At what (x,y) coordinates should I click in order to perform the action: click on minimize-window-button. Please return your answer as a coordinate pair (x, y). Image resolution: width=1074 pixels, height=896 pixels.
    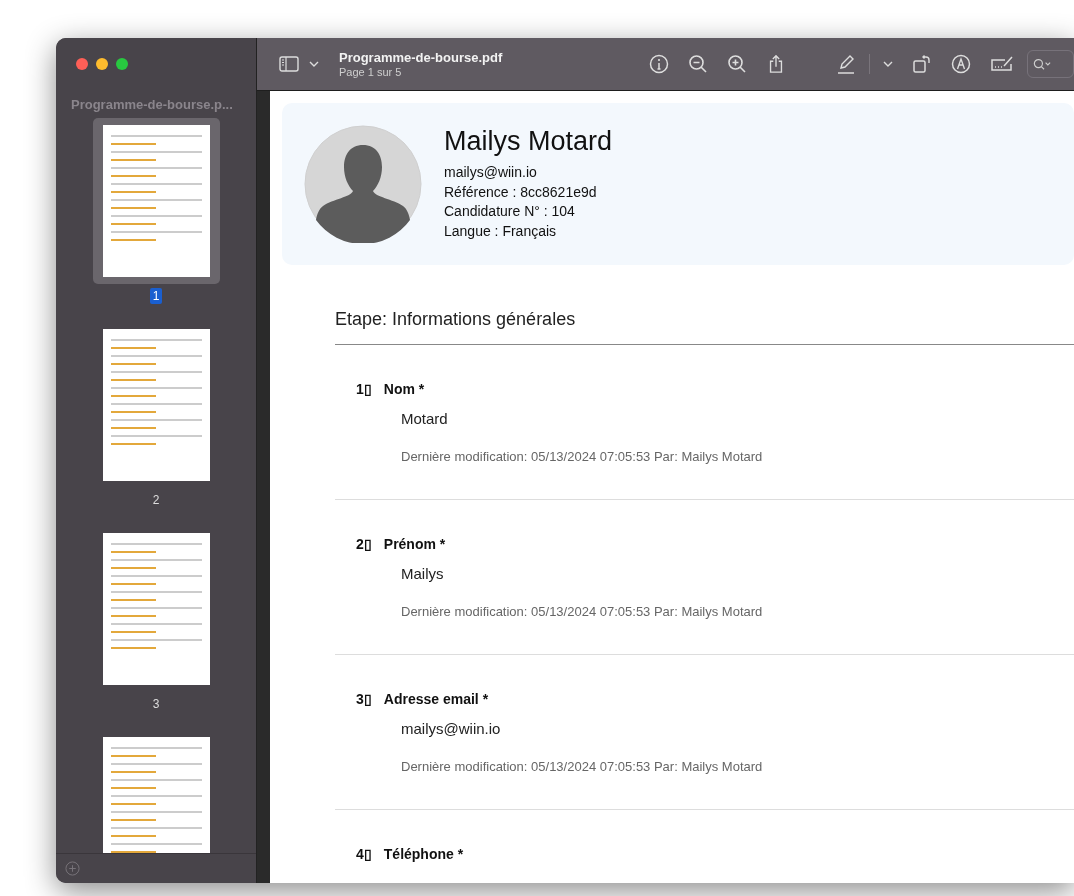
    Looking at the image, I should click on (102, 64).